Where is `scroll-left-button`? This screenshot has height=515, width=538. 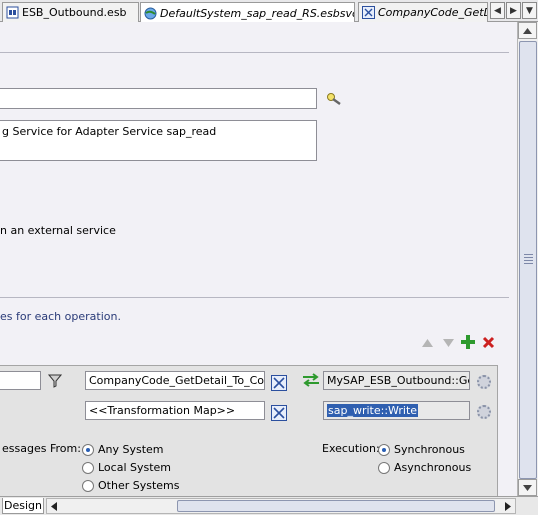
scroll-left-button is located at coordinates (54, 506).